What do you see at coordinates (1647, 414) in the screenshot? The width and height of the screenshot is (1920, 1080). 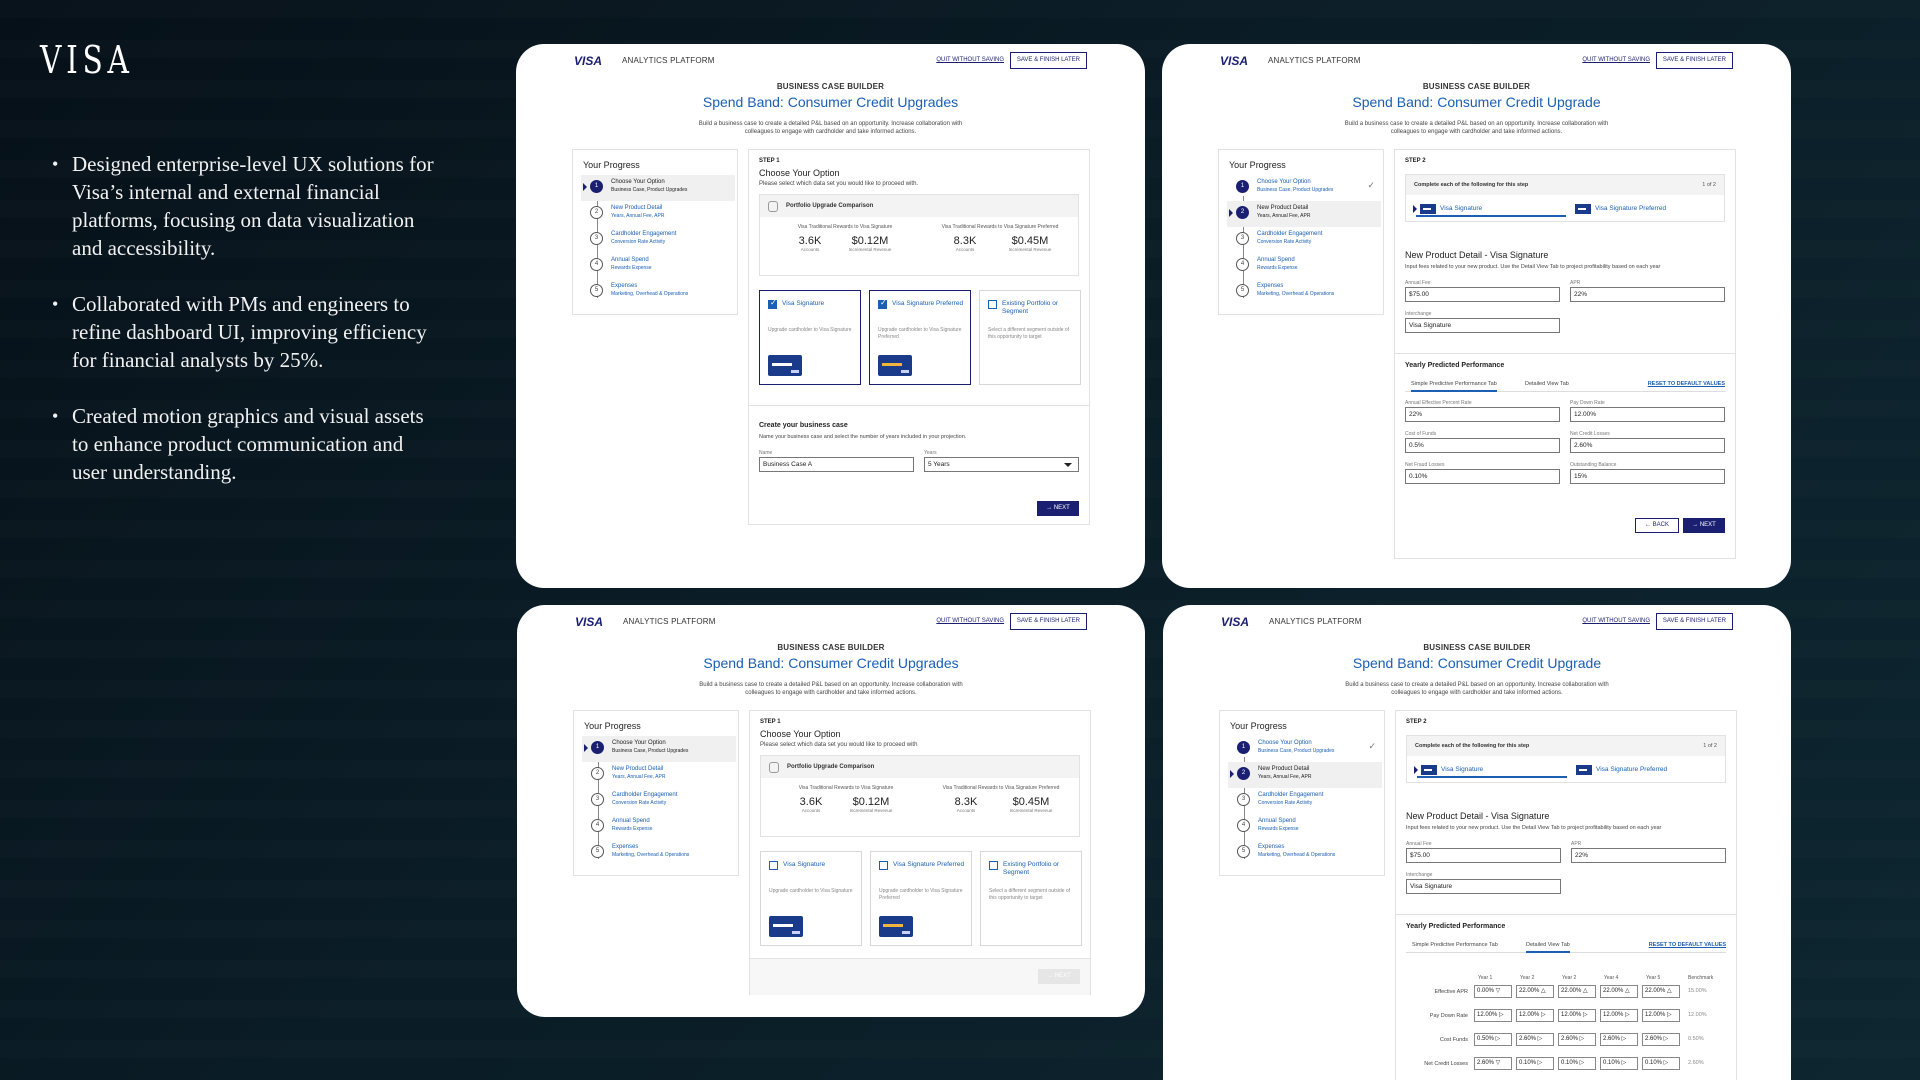 I see `field-input: 12.00%` at bounding box center [1647, 414].